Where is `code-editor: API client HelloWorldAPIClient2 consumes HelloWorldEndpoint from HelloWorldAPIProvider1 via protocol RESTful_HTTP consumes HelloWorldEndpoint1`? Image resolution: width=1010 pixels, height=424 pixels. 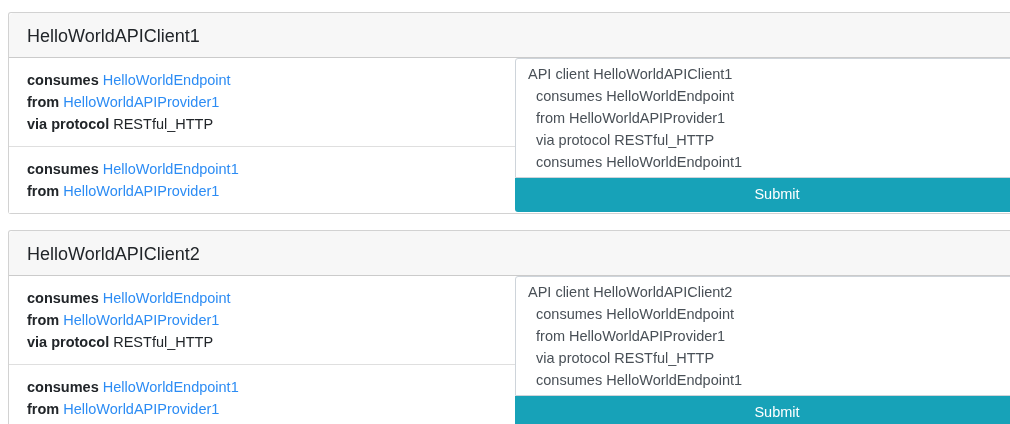 code-editor: API client HelloWorldAPIClient2 consumes HelloWorldEndpoint from HelloWorldAPIProvider1 via protocol RESTful_HTTP consumes HelloWorldEndpoint1 is located at coordinates (762, 336).